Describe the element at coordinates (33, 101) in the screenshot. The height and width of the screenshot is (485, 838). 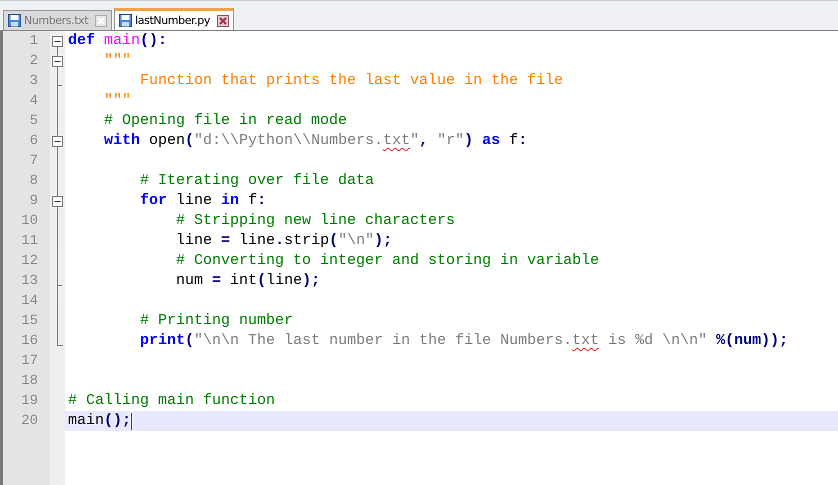
I see `line-number: 4` at that location.